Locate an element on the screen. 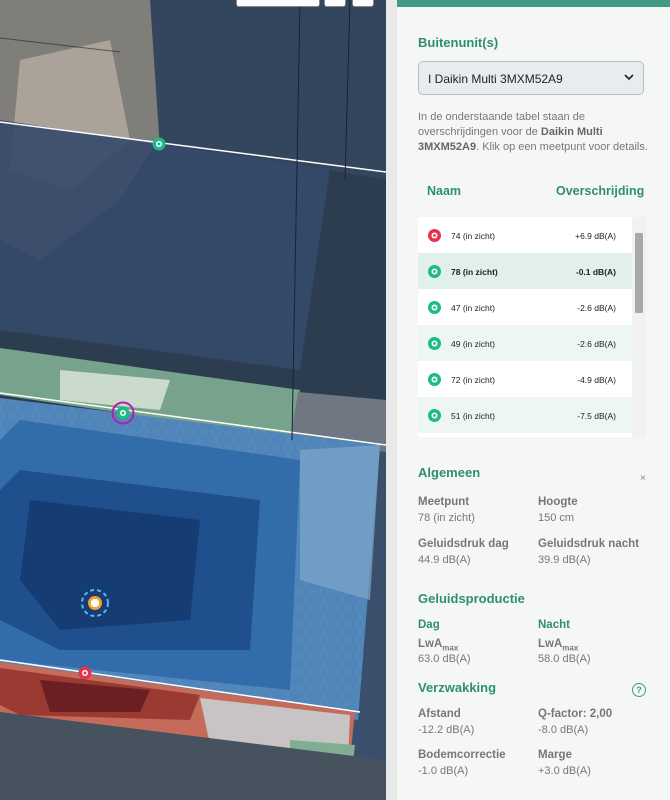  lwa-nacht-value: 58.0 dB(A) is located at coordinates (564, 659).